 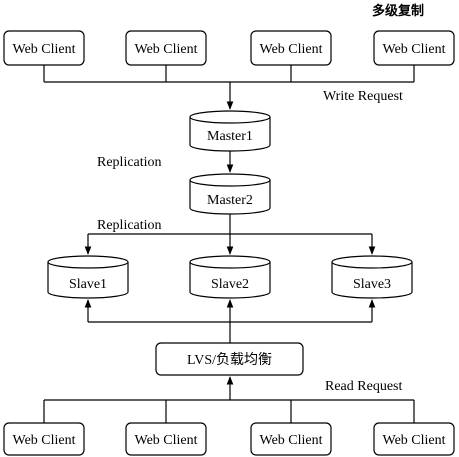 I want to click on top-web-client-4-label: Web Client, so click(x=413, y=49).